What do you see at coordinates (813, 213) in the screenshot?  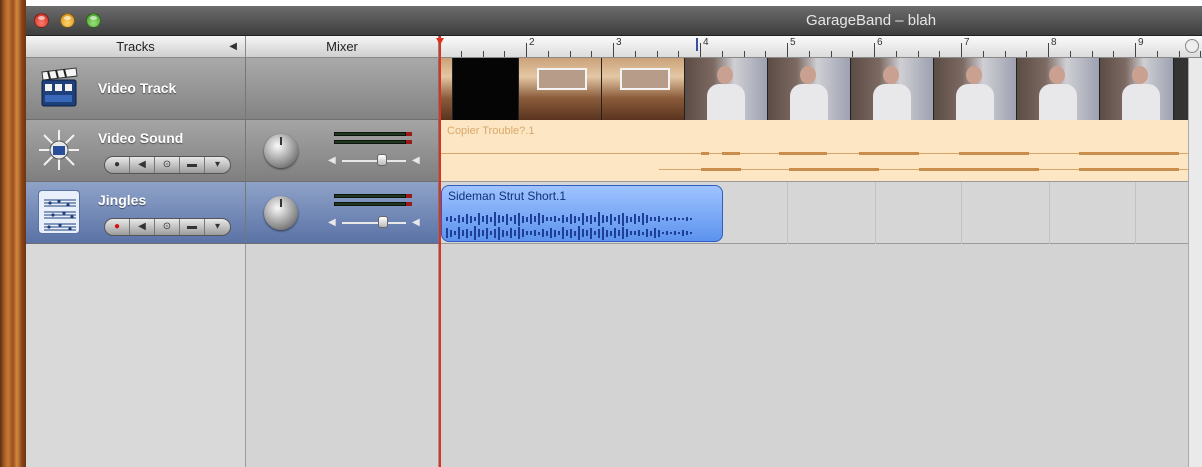 I see `jingles-lane: Sideman Strut Short.1` at bounding box center [813, 213].